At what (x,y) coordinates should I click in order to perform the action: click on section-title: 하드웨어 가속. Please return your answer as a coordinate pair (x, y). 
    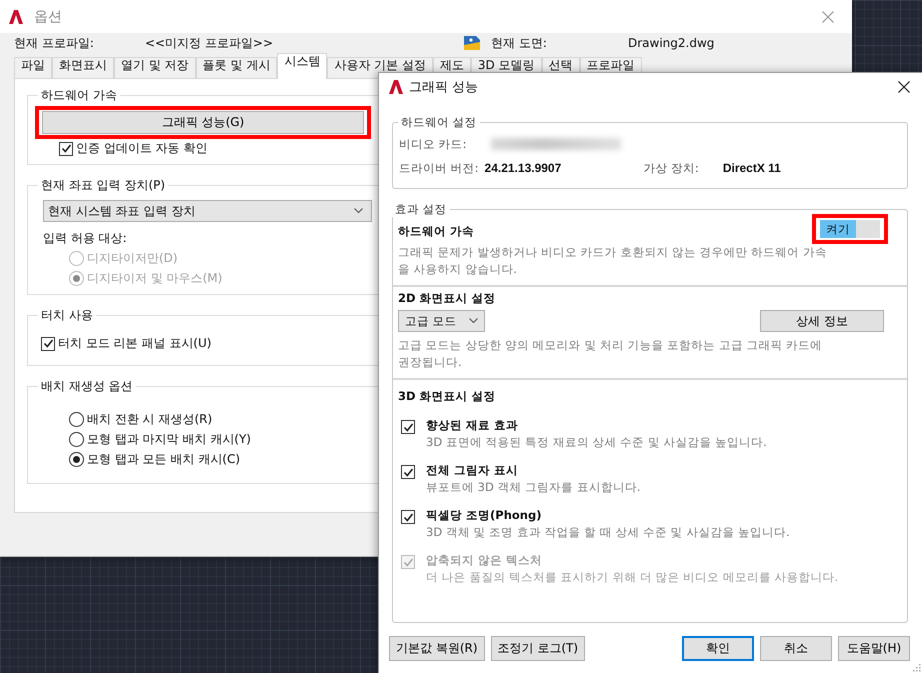
    Looking at the image, I should click on (436, 231).